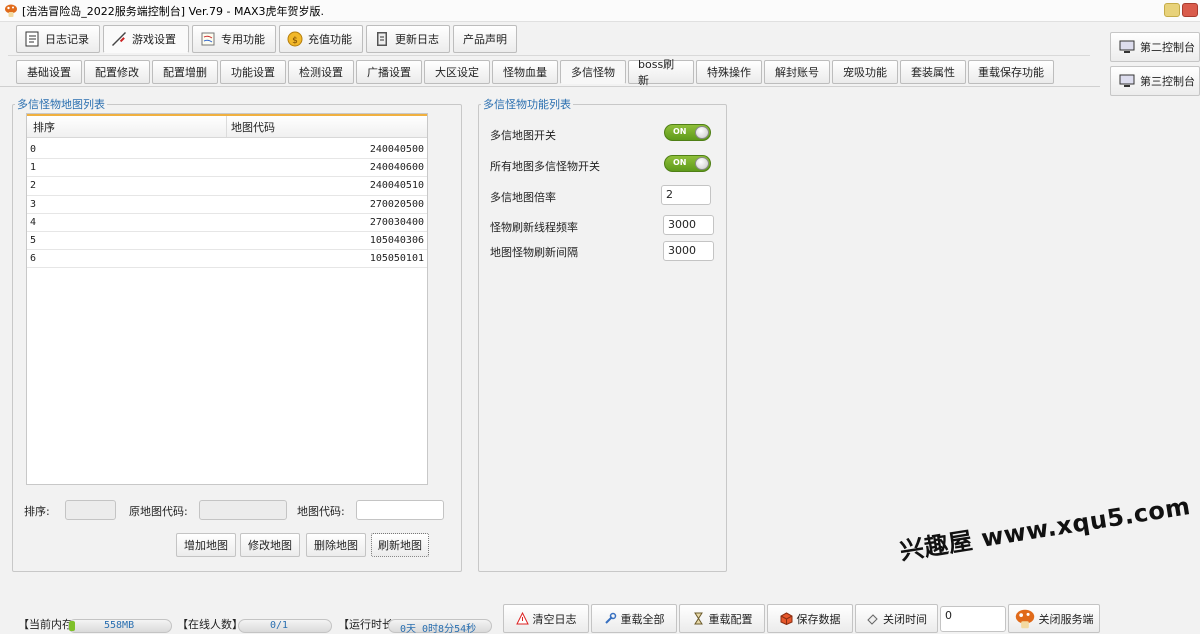 The image size is (1200, 634). I want to click on subtab-region: 大区设定, so click(457, 72).